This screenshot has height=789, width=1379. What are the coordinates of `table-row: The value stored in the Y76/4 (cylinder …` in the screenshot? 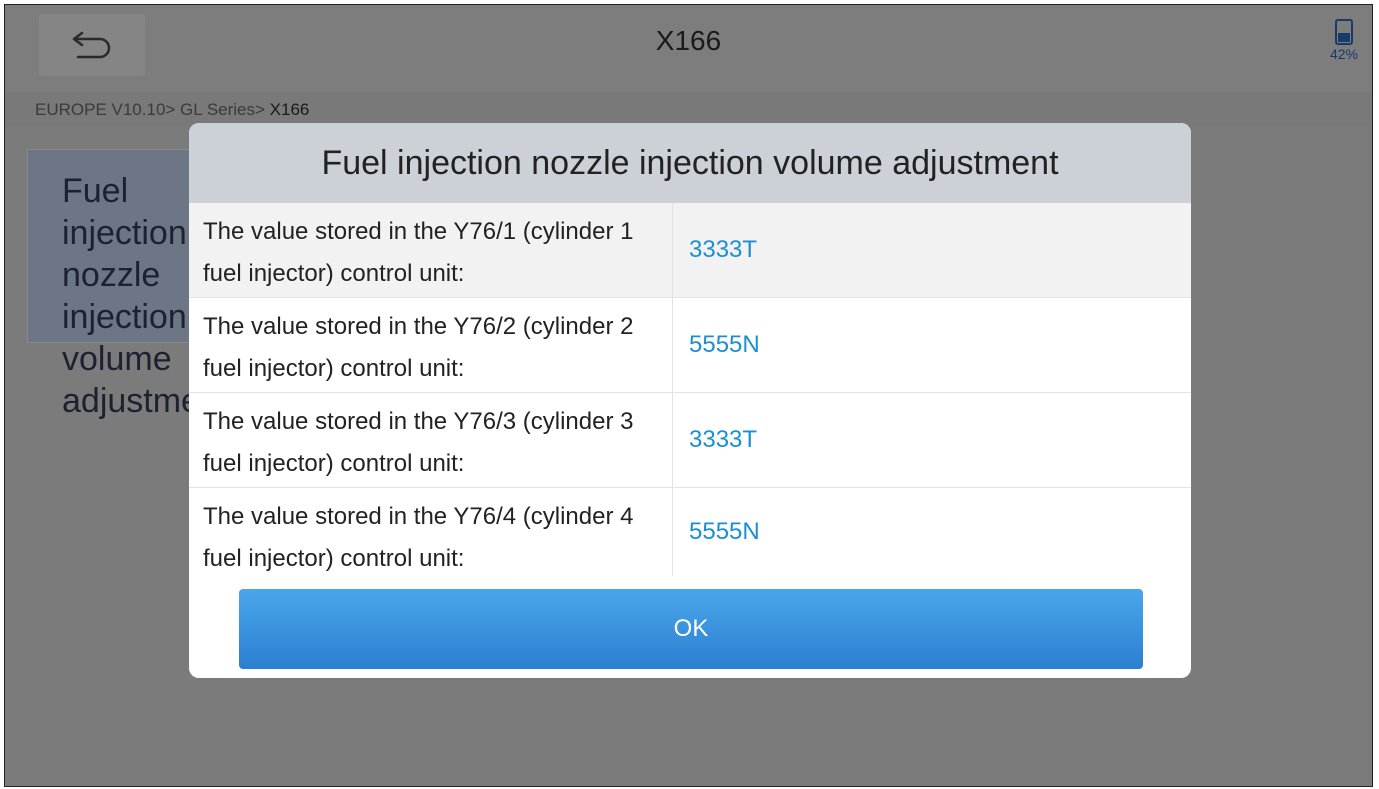 It's located at (690, 532).